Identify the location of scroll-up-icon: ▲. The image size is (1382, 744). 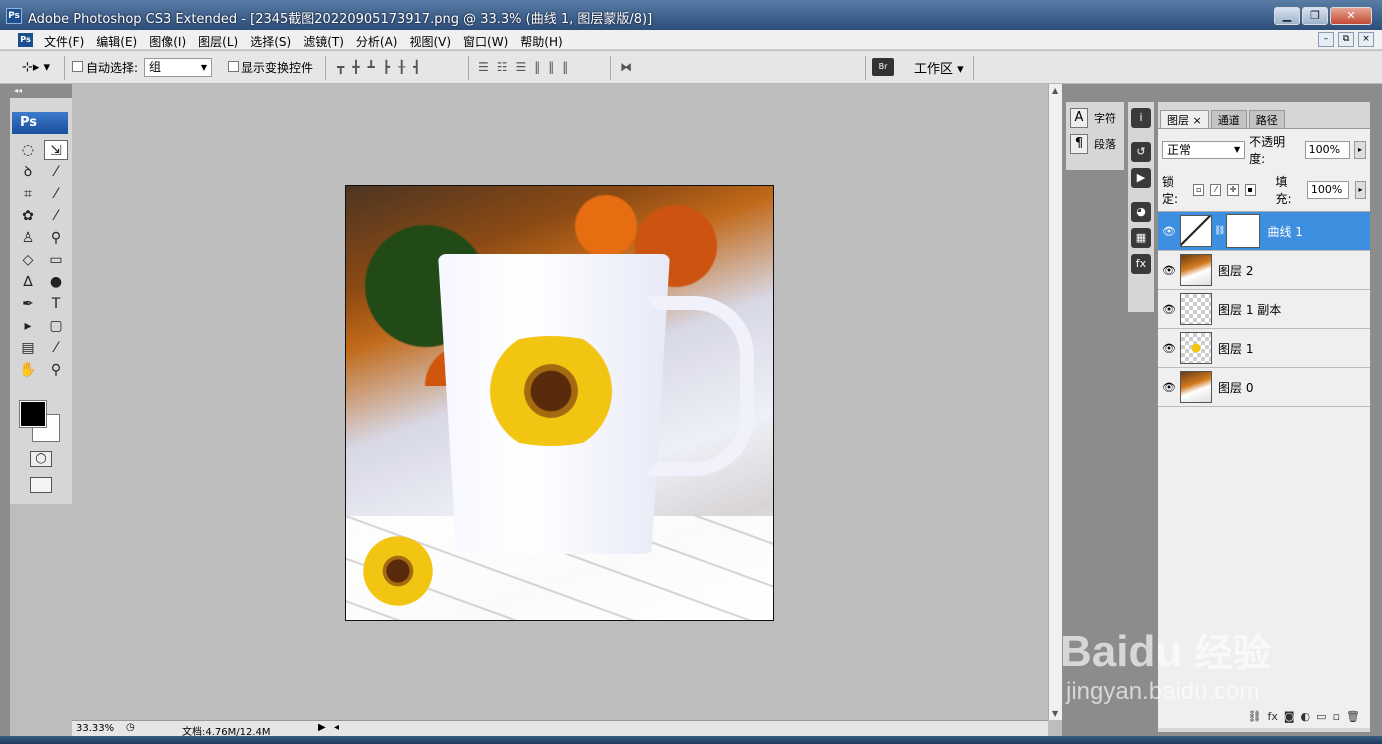
(1055, 90).